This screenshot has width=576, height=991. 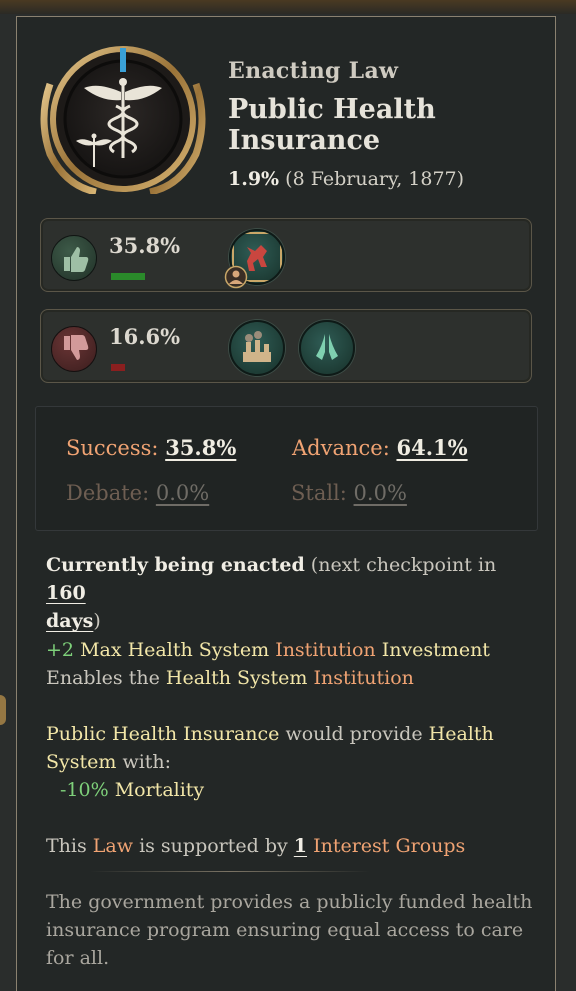 What do you see at coordinates (84, 790) in the screenshot?
I see `mortality-value: -10%` at bounding box center [84, 790].